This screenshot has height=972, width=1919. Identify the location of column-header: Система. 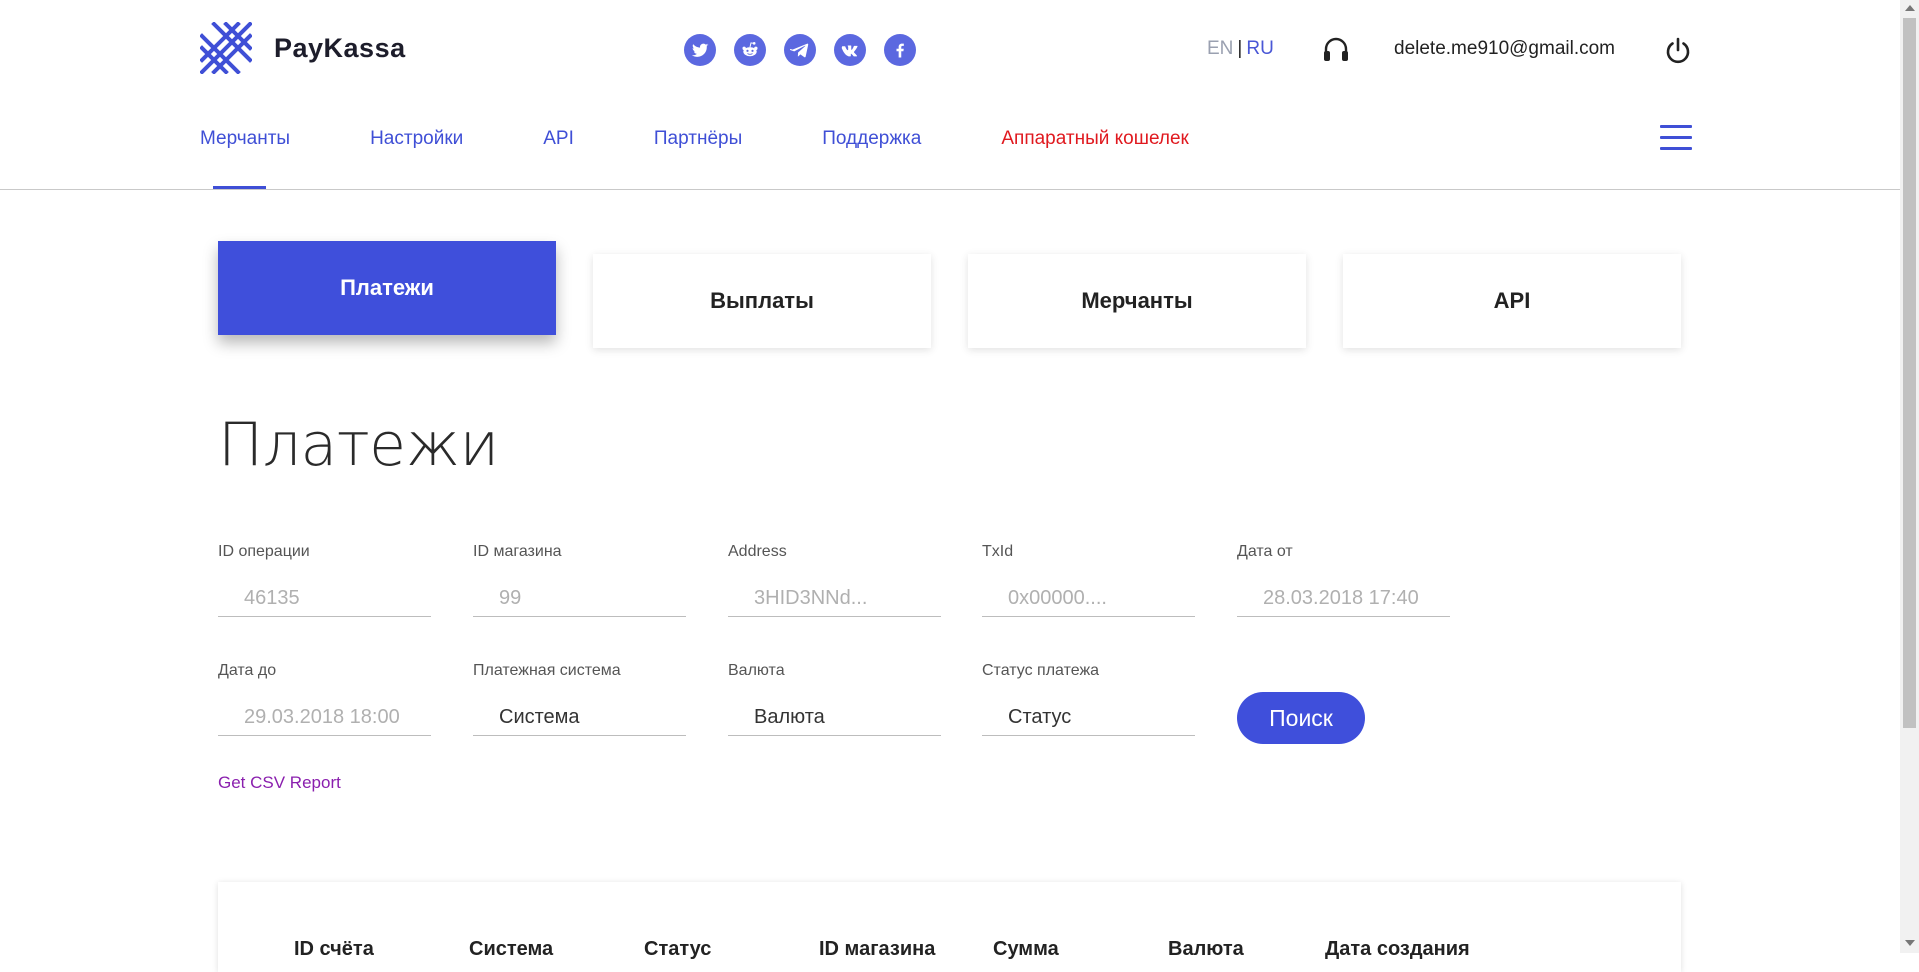
(511, 949).